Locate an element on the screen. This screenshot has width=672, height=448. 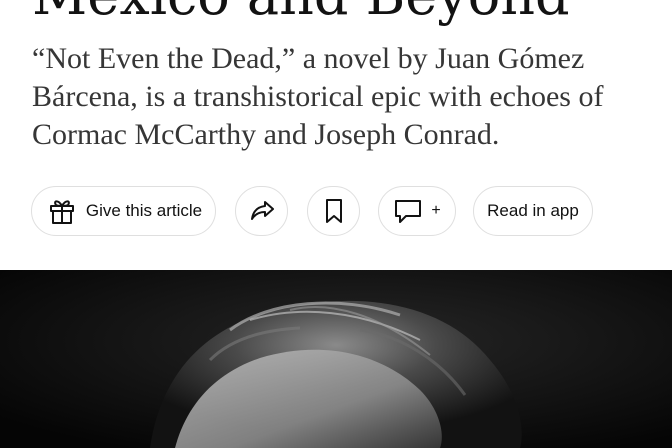
give-article-button: Give this article is located at coordinates (123, 211).